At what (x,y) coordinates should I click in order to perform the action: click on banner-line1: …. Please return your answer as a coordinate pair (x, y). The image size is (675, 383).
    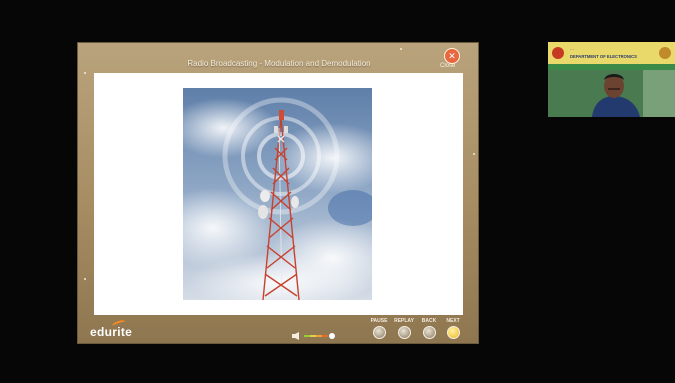
    Looking at the image, I should click on (572, 48).